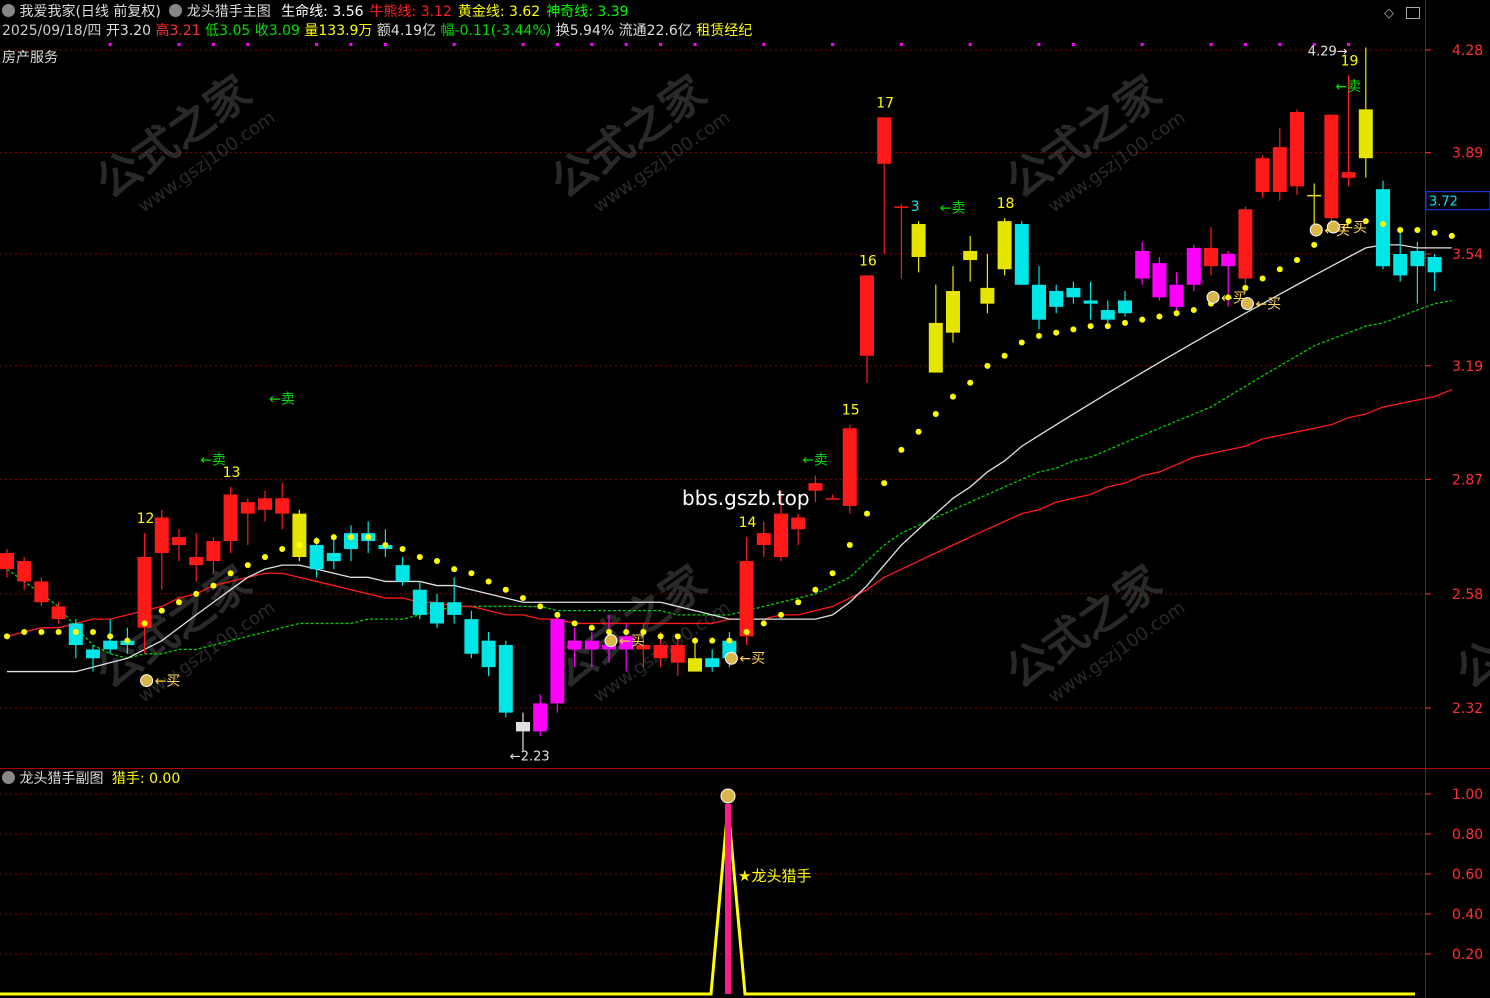  Describe the element at coordinates (1467, 835) in the screenshot. I see `sub-y-tick-label: 0.80` at that location.